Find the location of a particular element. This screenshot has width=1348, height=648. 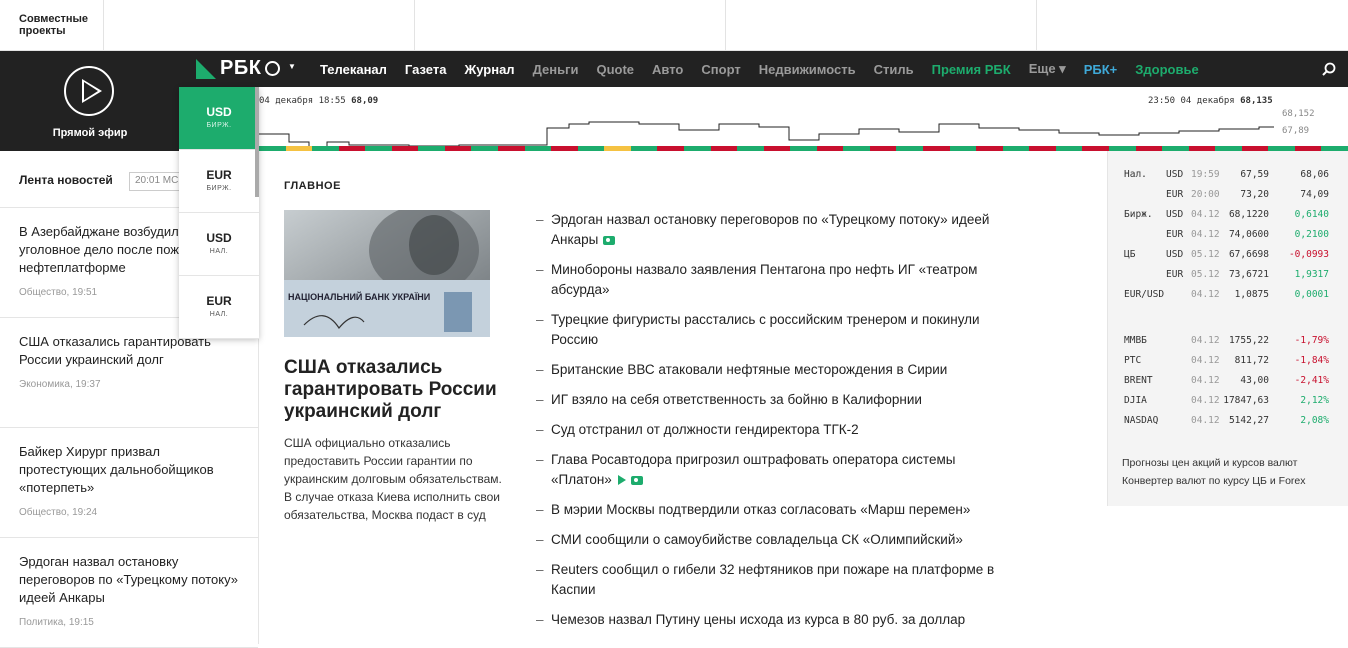

index-row: ММВБ 04.12 1755,22 -1,79% is located at coordinates (1231, 345).